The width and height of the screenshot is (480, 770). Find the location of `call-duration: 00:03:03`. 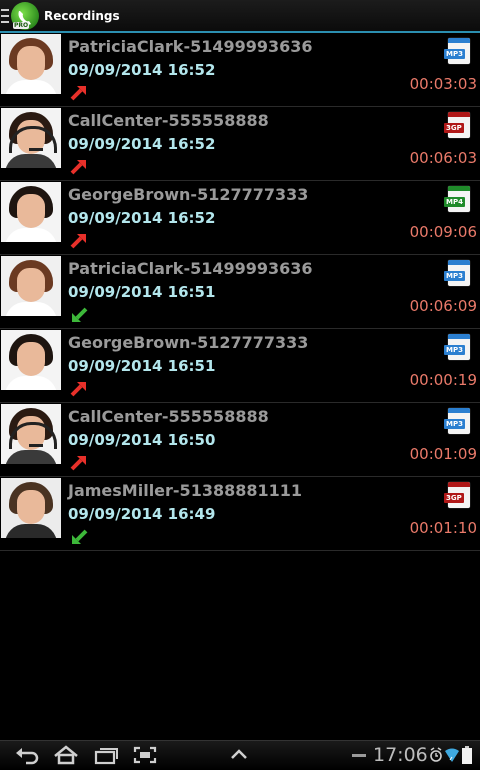

call-duration: 00:03:03 is located at coordinates (443, 84).